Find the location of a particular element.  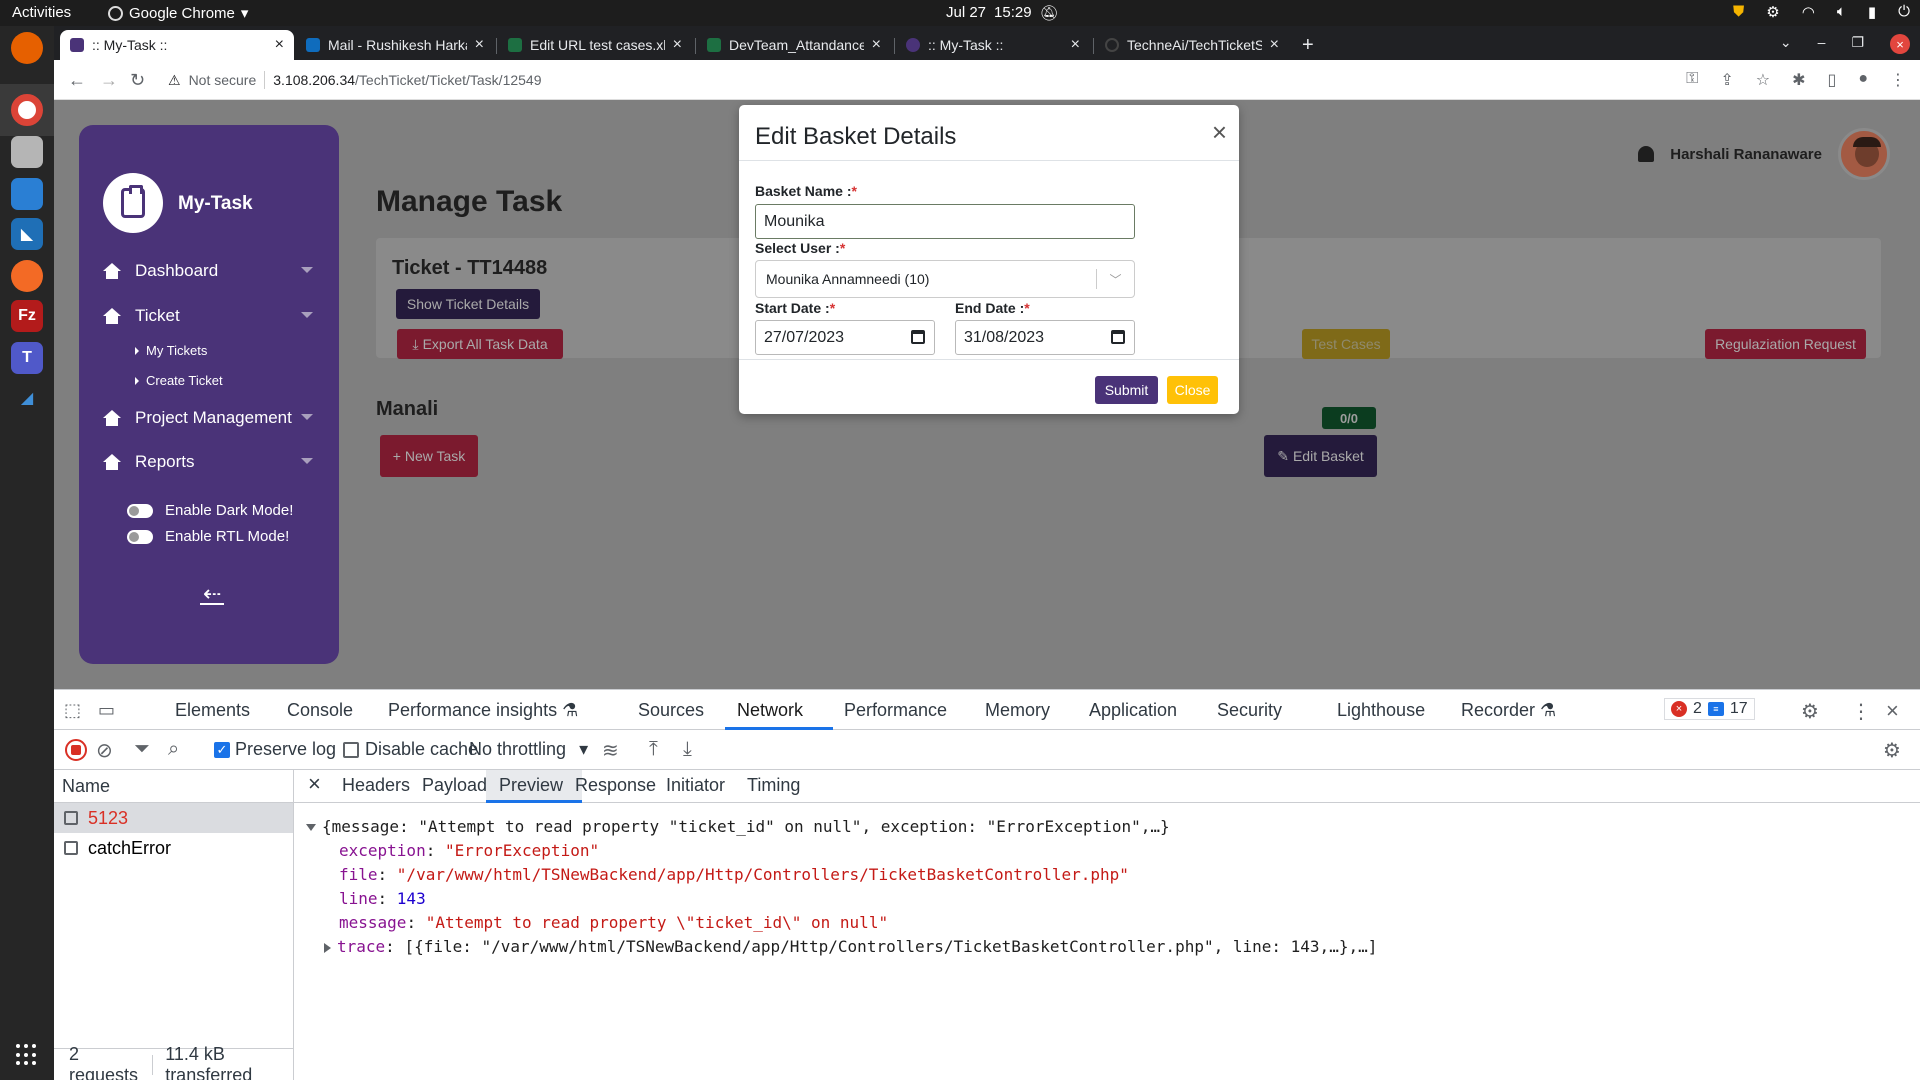

download-icon: ⤓ is located at coordinates (687, 749).